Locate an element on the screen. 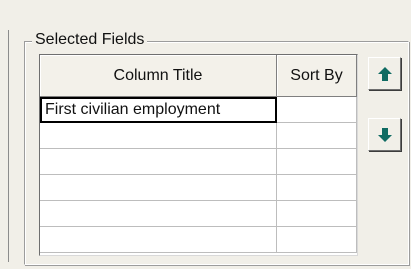  table-row: First civilian employment is located at coordinates (198, 110).